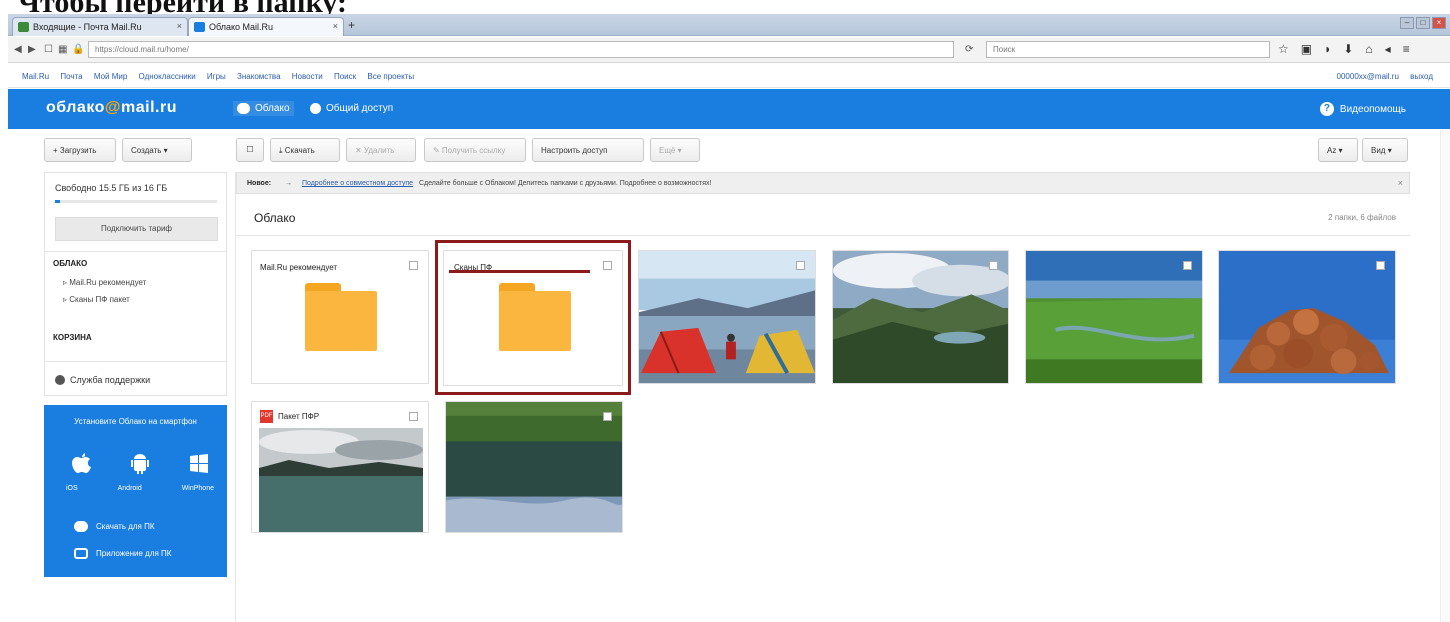  I want to click on bookmark-star-icon: ☆, so click(1283, 49).